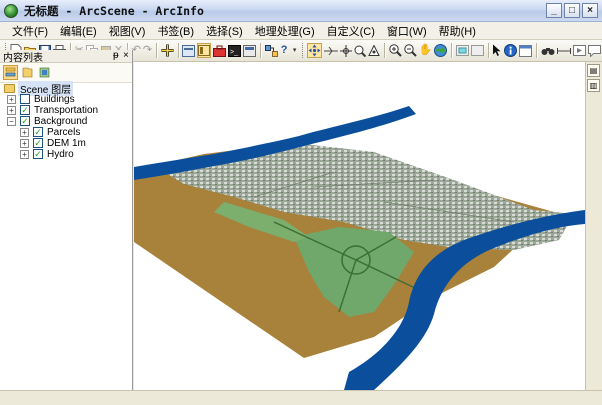  What do you see at coordinates (250, 50) in the screenshot?
I see `search-icon` at bounding box center [250, 50].